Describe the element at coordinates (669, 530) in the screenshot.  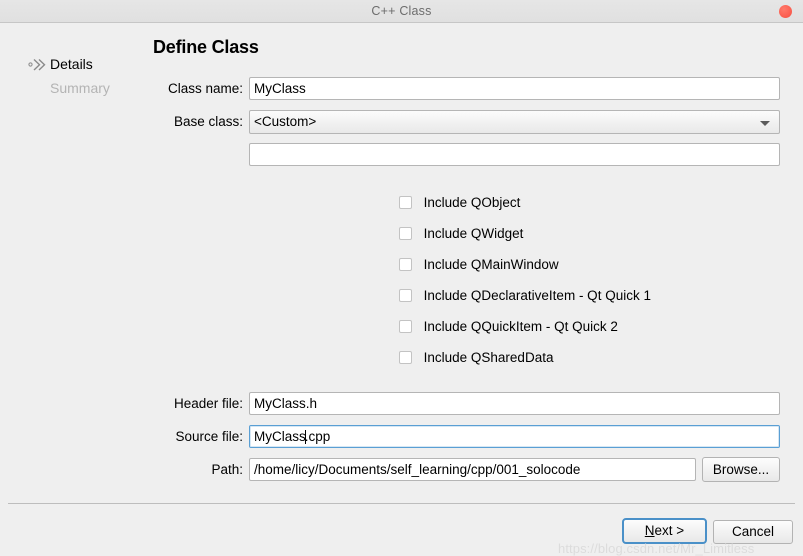
I see `next-button-suffix: ext >` at that location.